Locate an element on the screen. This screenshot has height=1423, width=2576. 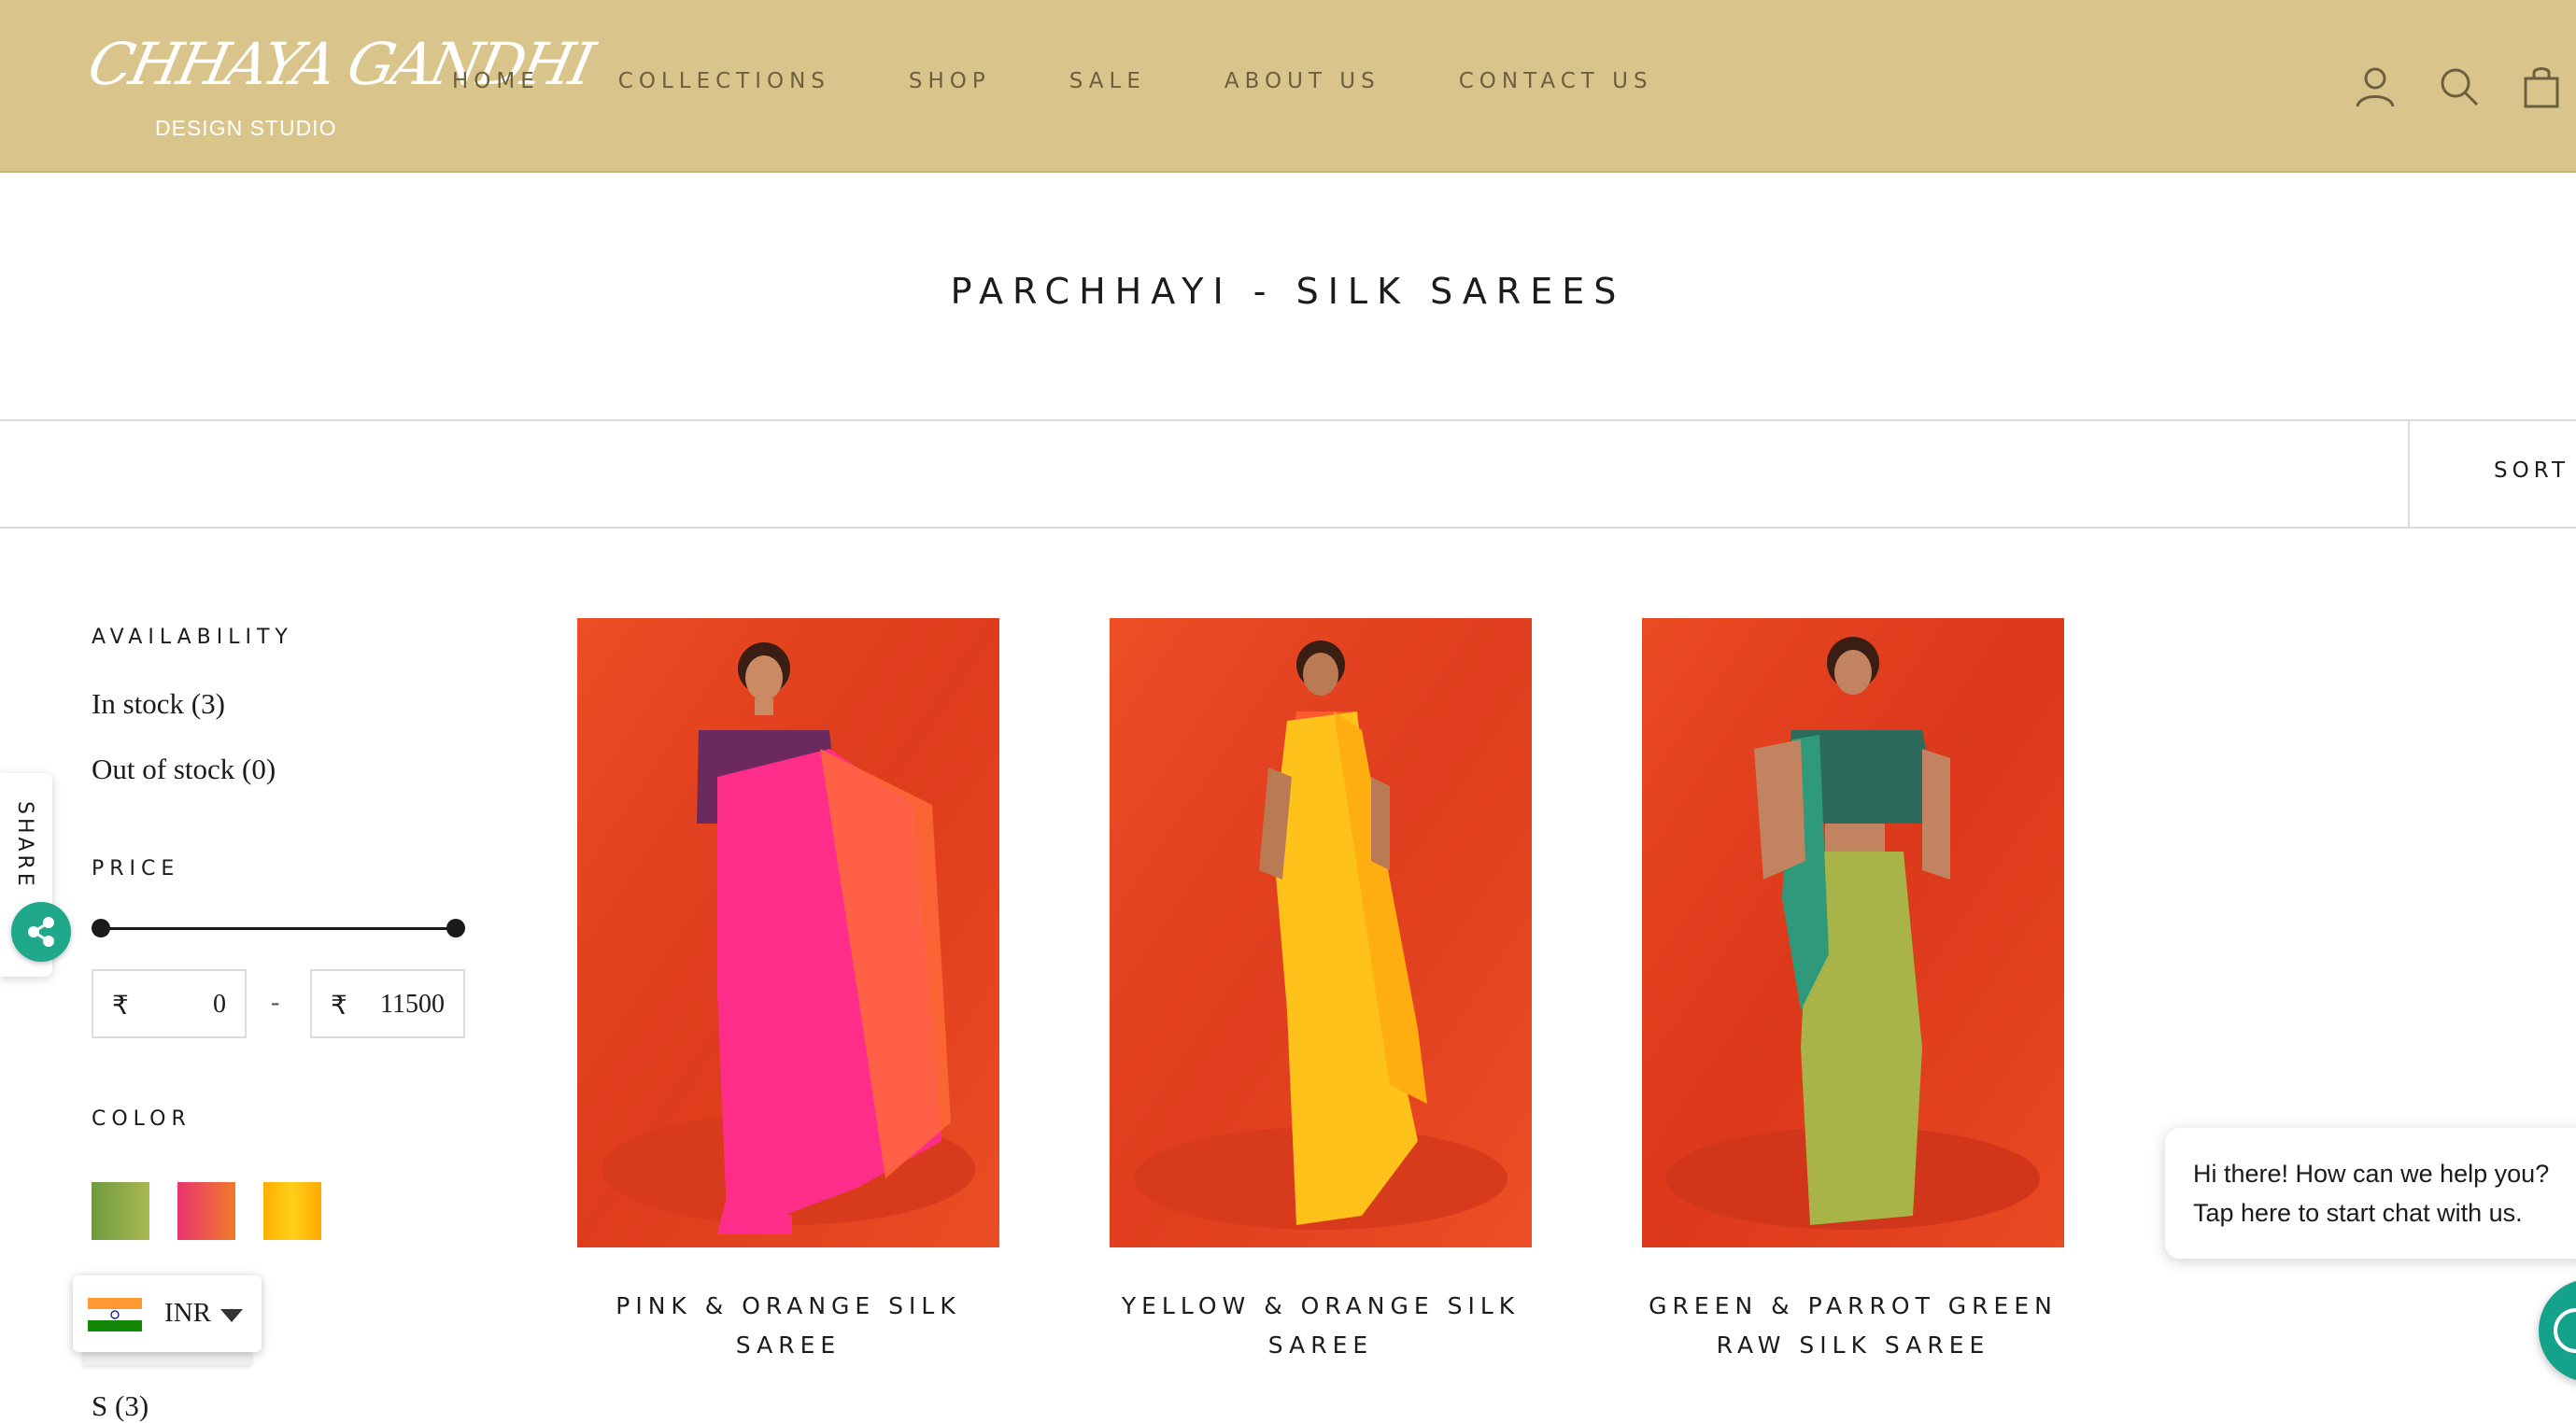
nav-item-home: HOME is located at coordinates (496, 81).